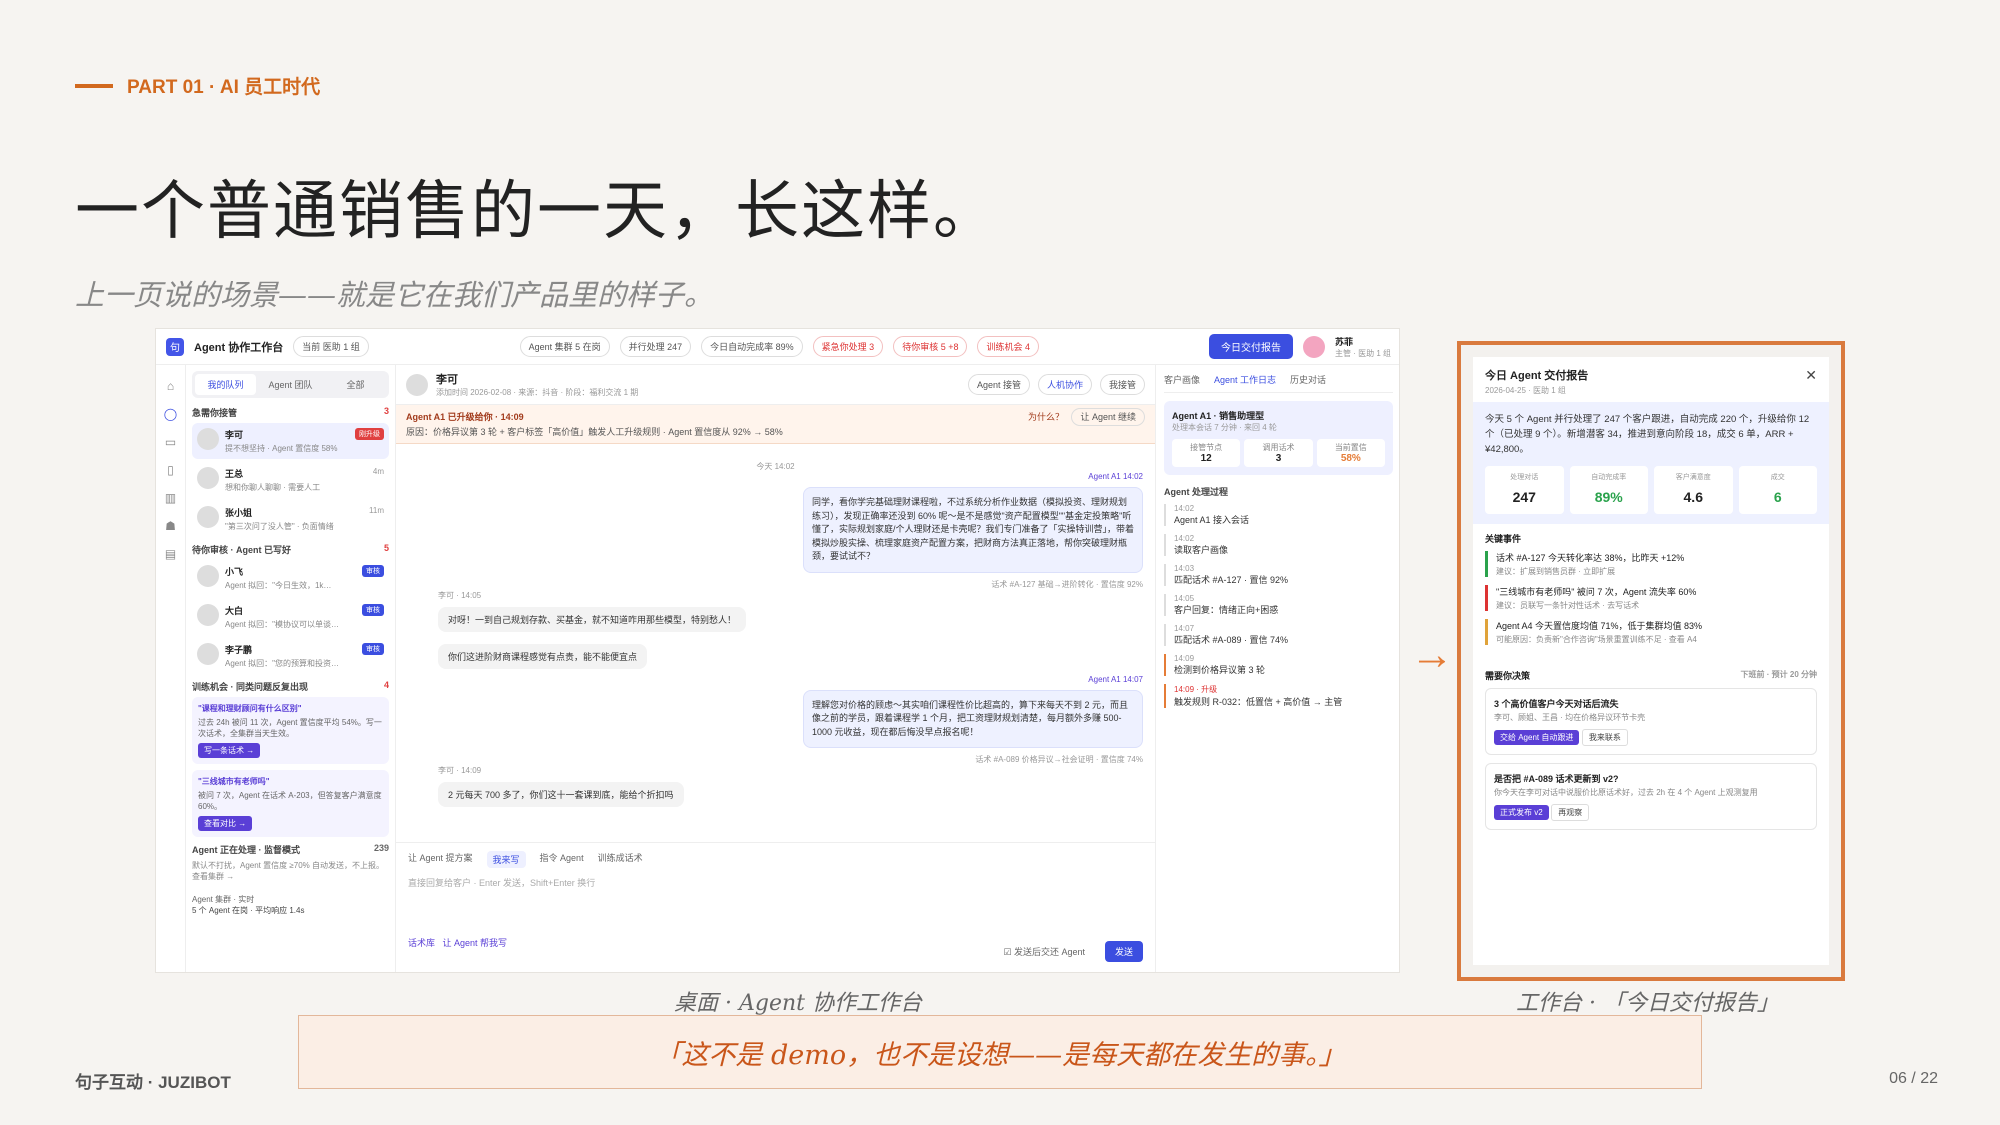  I want to click on tab-all: 全部, so click(355, 384).